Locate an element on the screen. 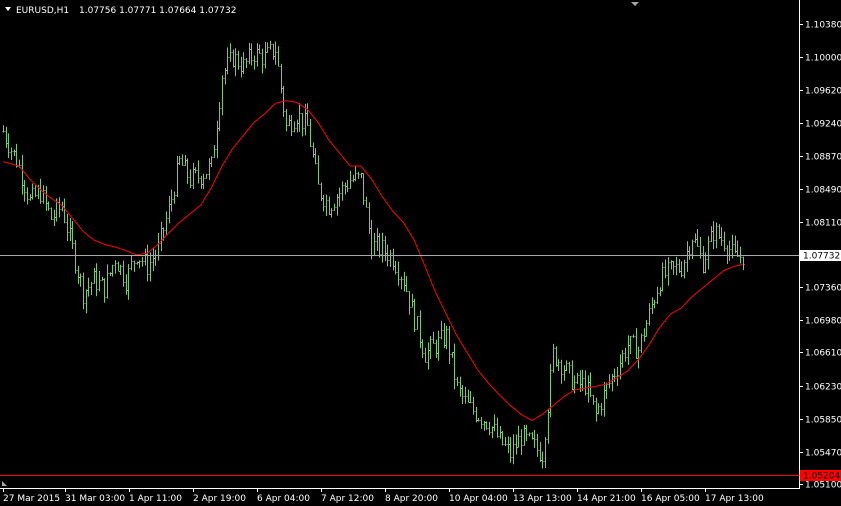  price-tick-label: 1.08490 is located at coordinates (823, 191).